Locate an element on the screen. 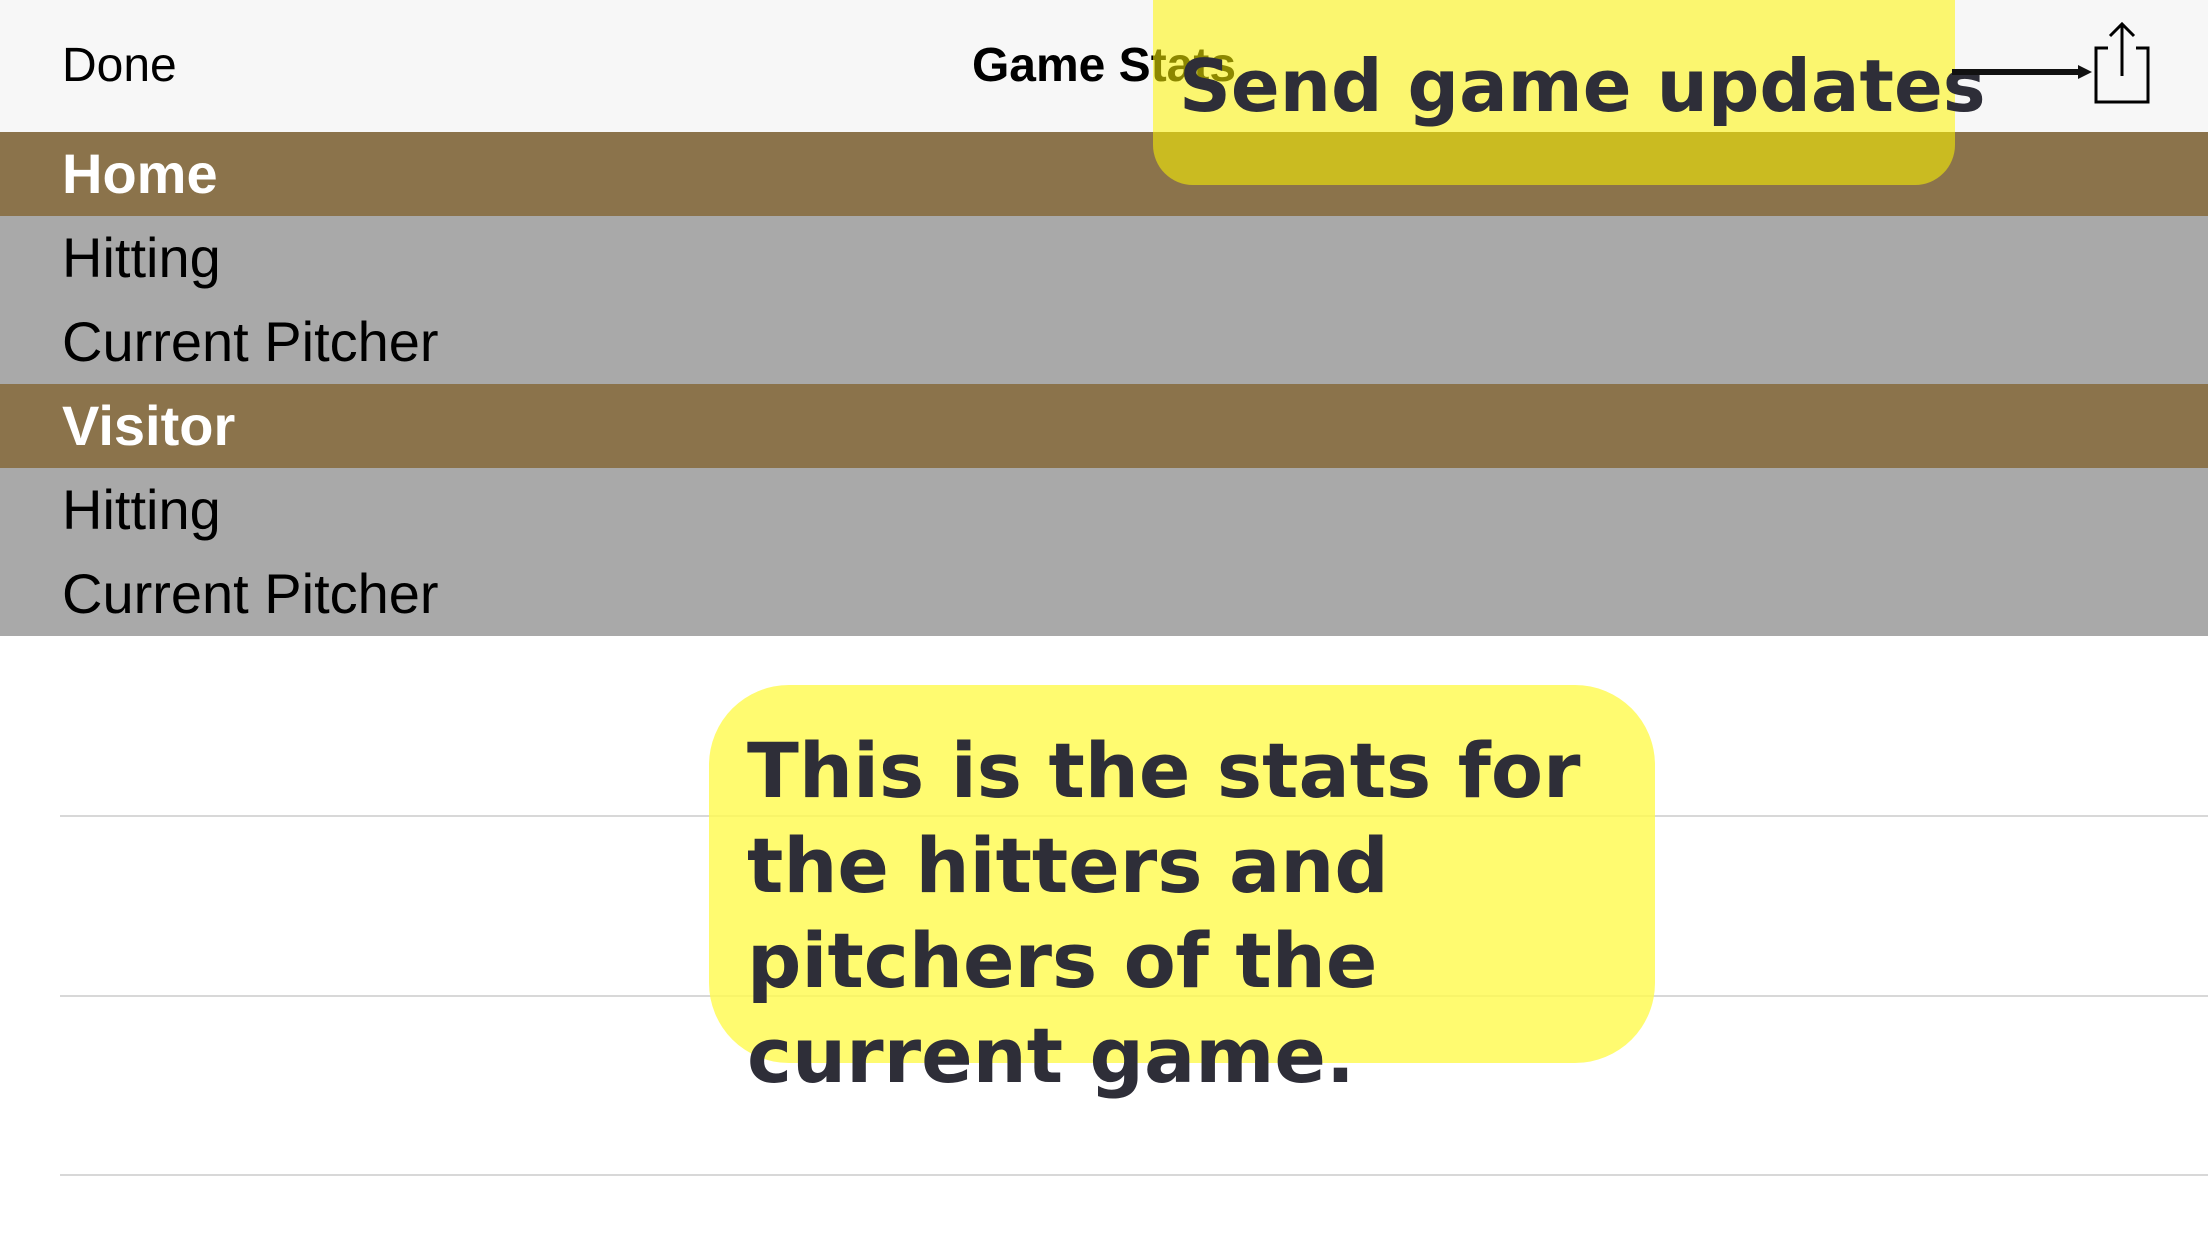 Image resolution: width=2208 pixels, height=1242 pixels. empty-row-separator is located at coordinates (1134, 1175).